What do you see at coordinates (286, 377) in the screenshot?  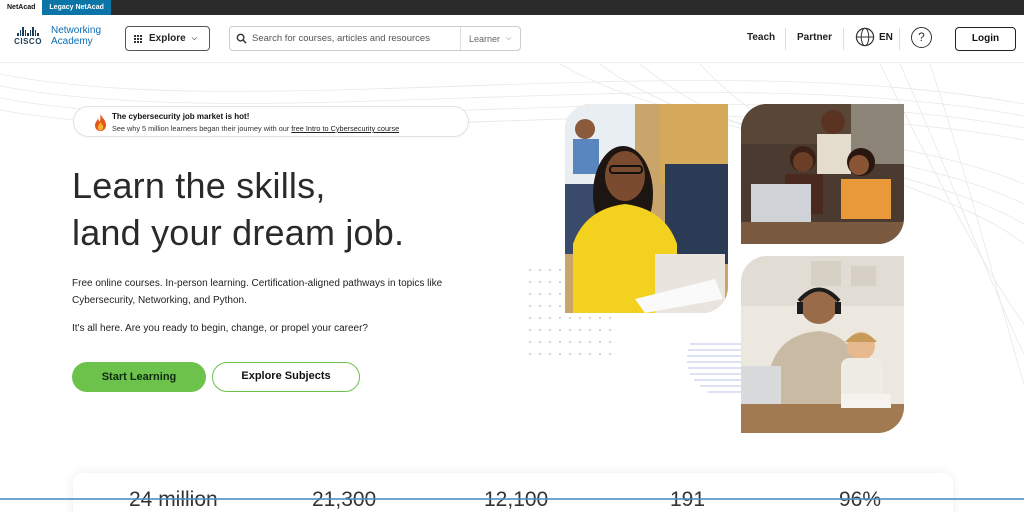 I see `explore-subjects-button: Explore Subjects` at bounding box center [286, 377].